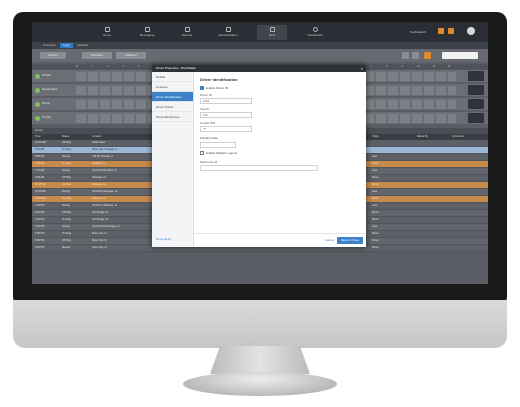 The width and height of the screenshot is (520, 407). I want to click on hour-label: 8, so click(387, 66).